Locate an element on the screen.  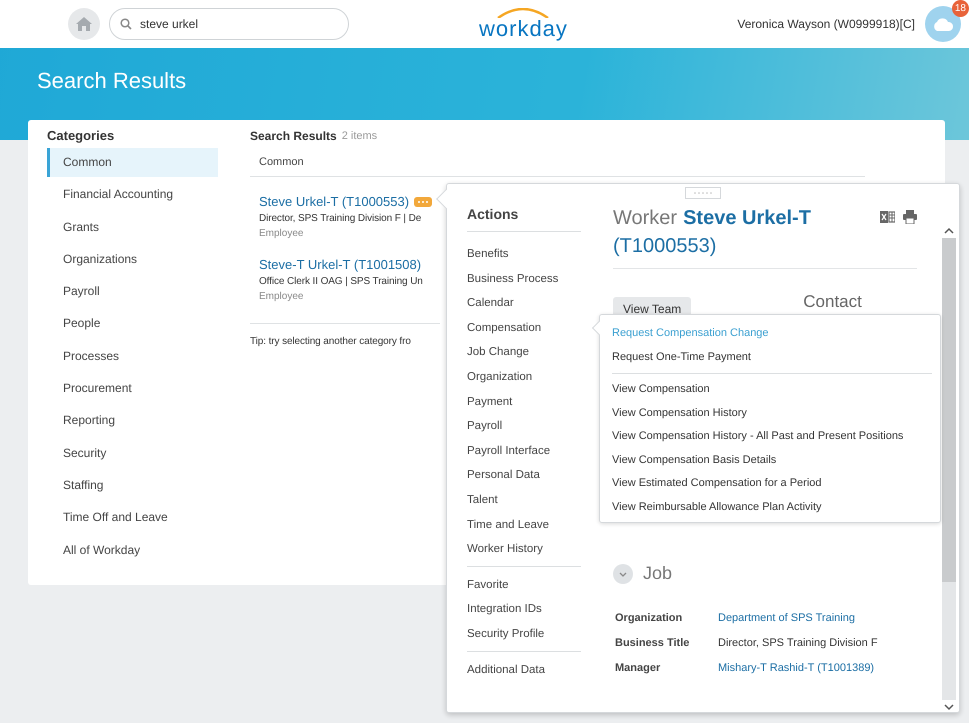
category-item: Grants is located at coordinates (132, 227).